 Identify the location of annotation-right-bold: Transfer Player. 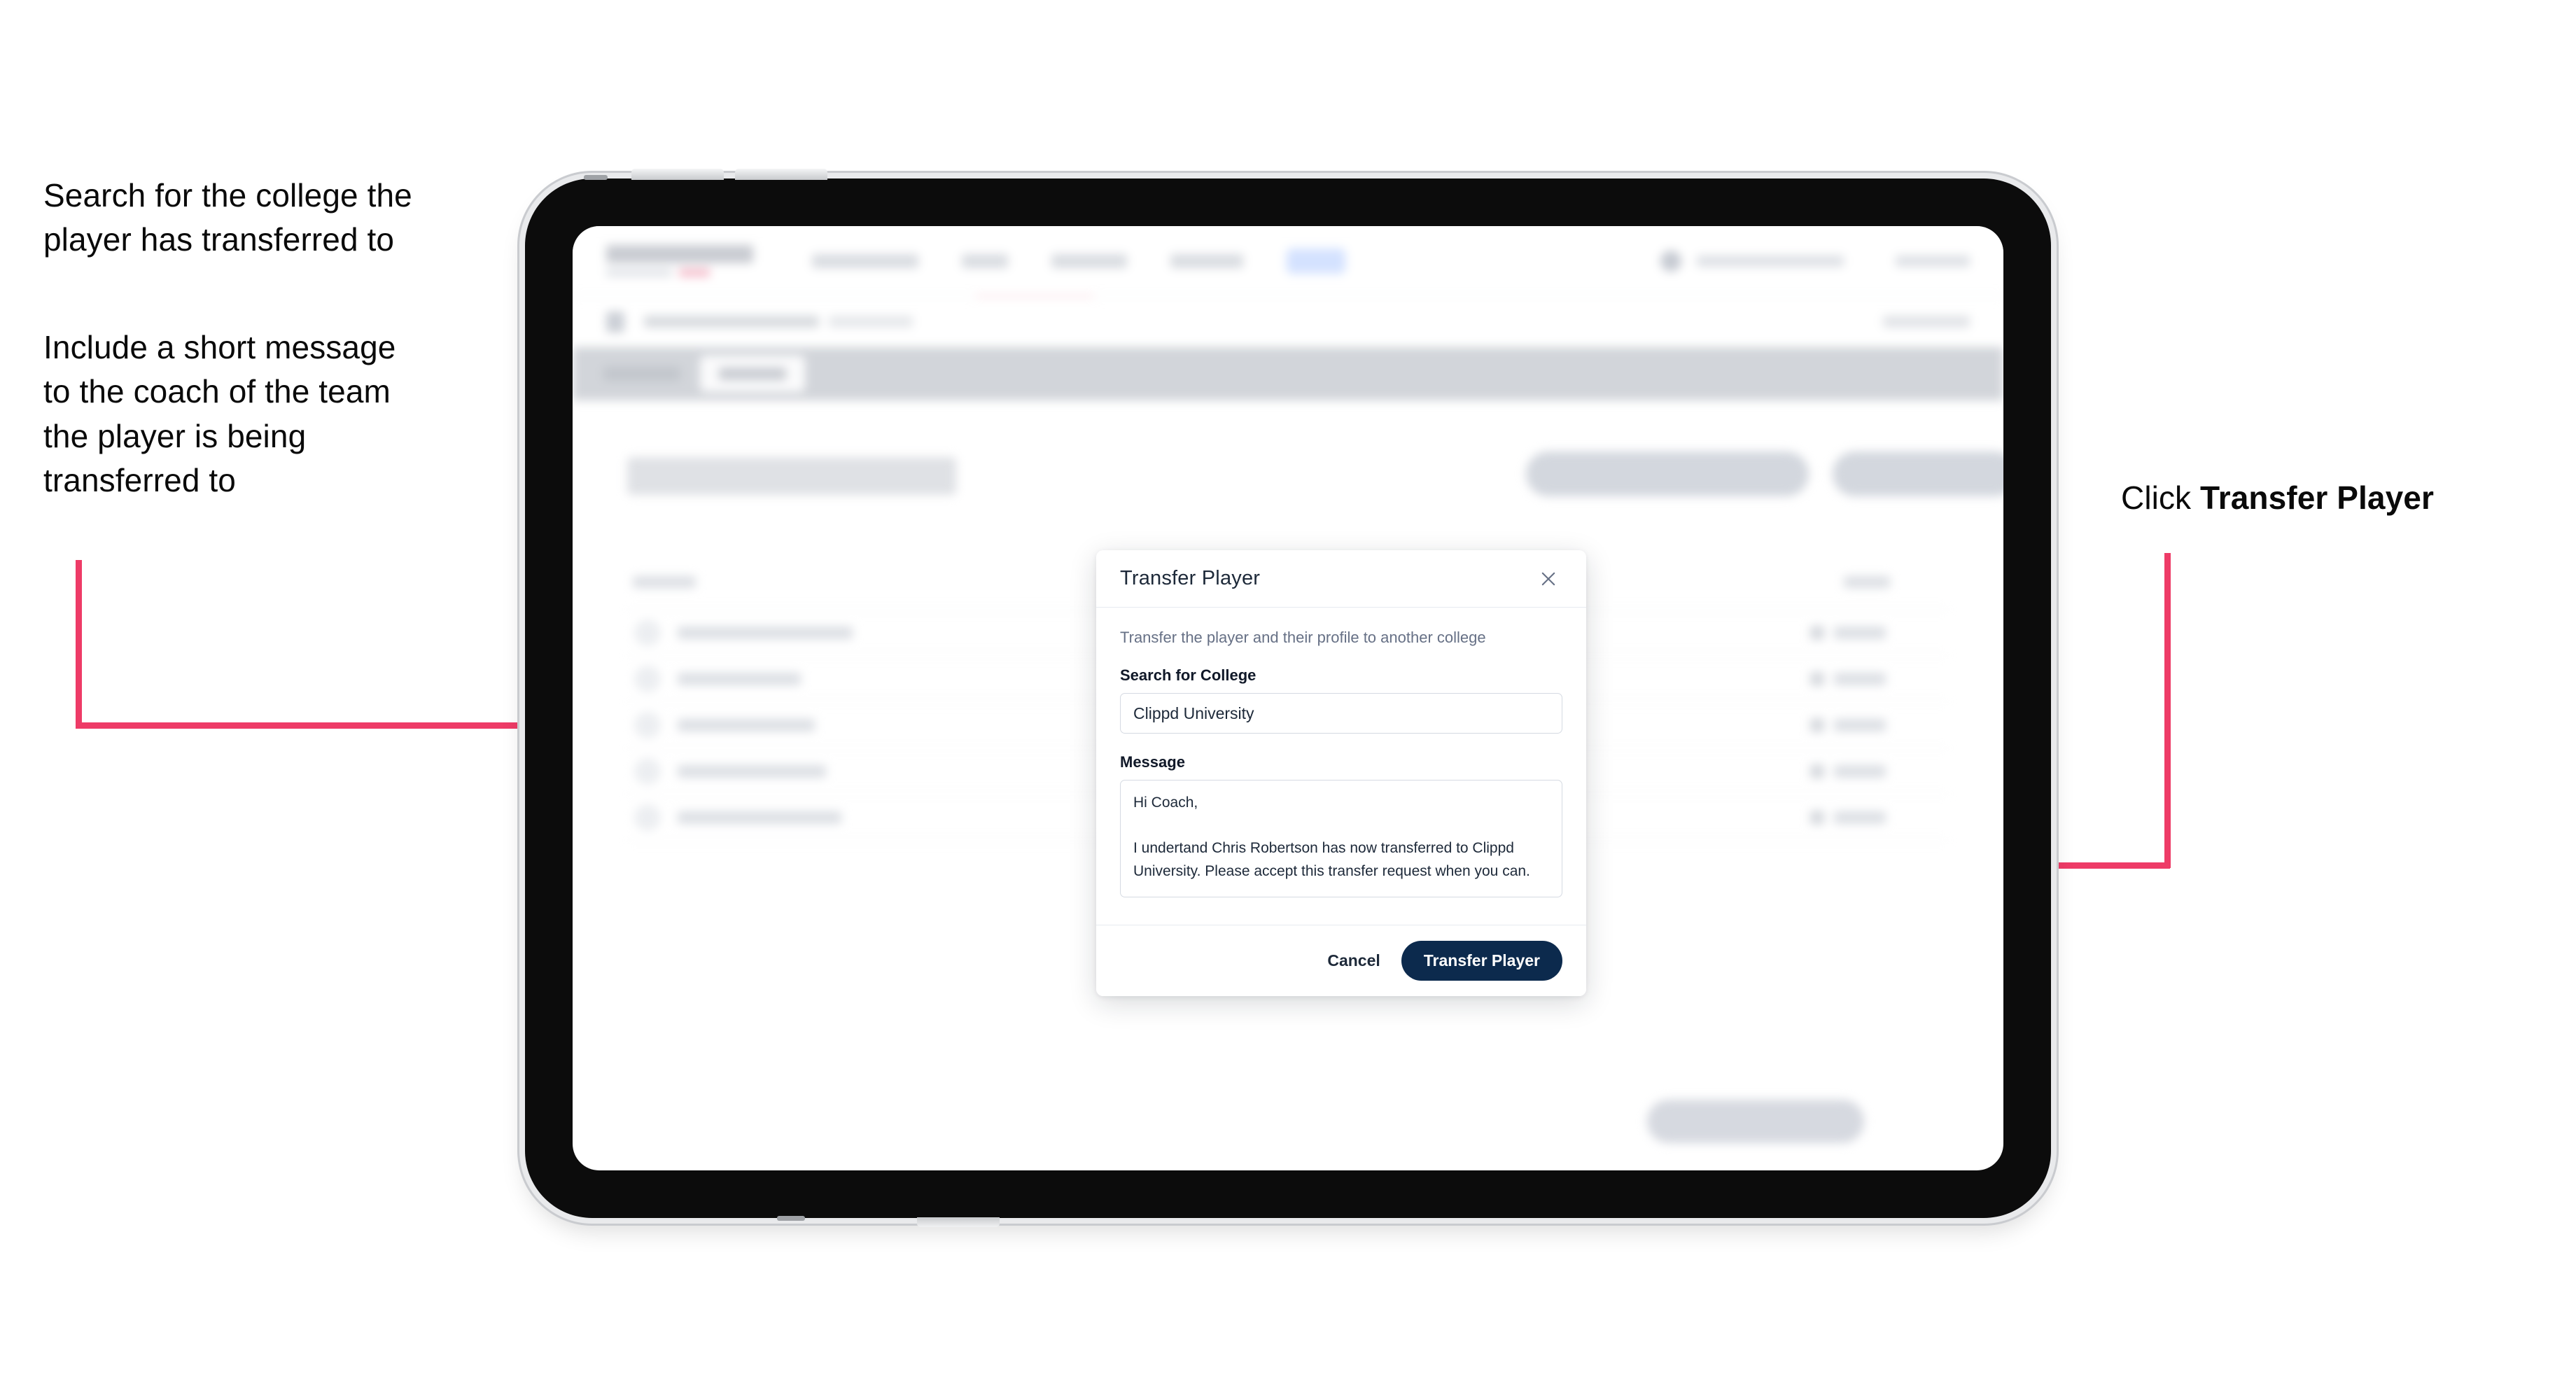
(2317, 497).